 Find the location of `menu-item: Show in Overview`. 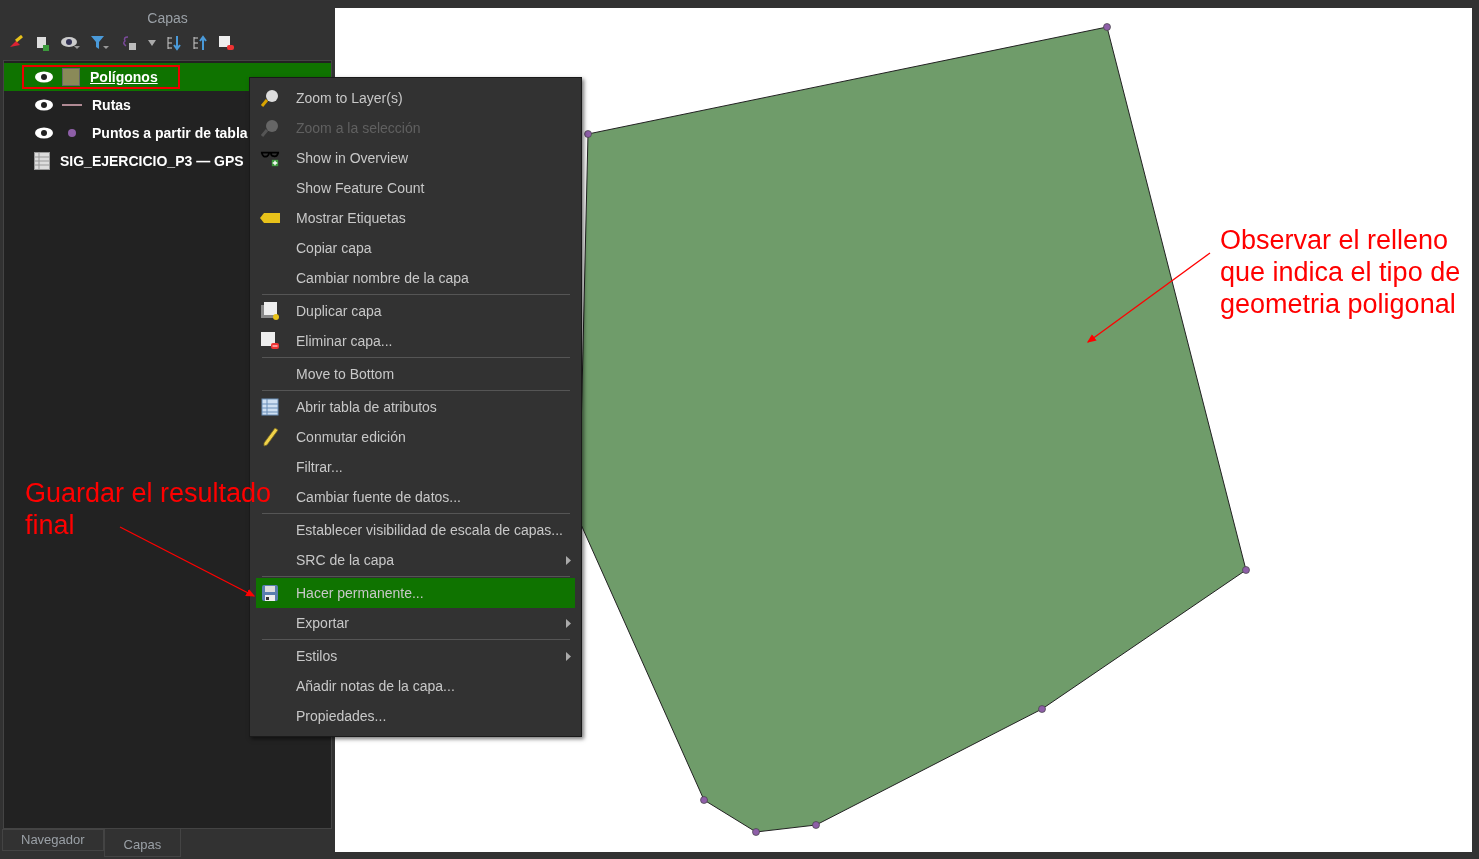

menu-item: Show in Overview is located at coordinates (415, 158).